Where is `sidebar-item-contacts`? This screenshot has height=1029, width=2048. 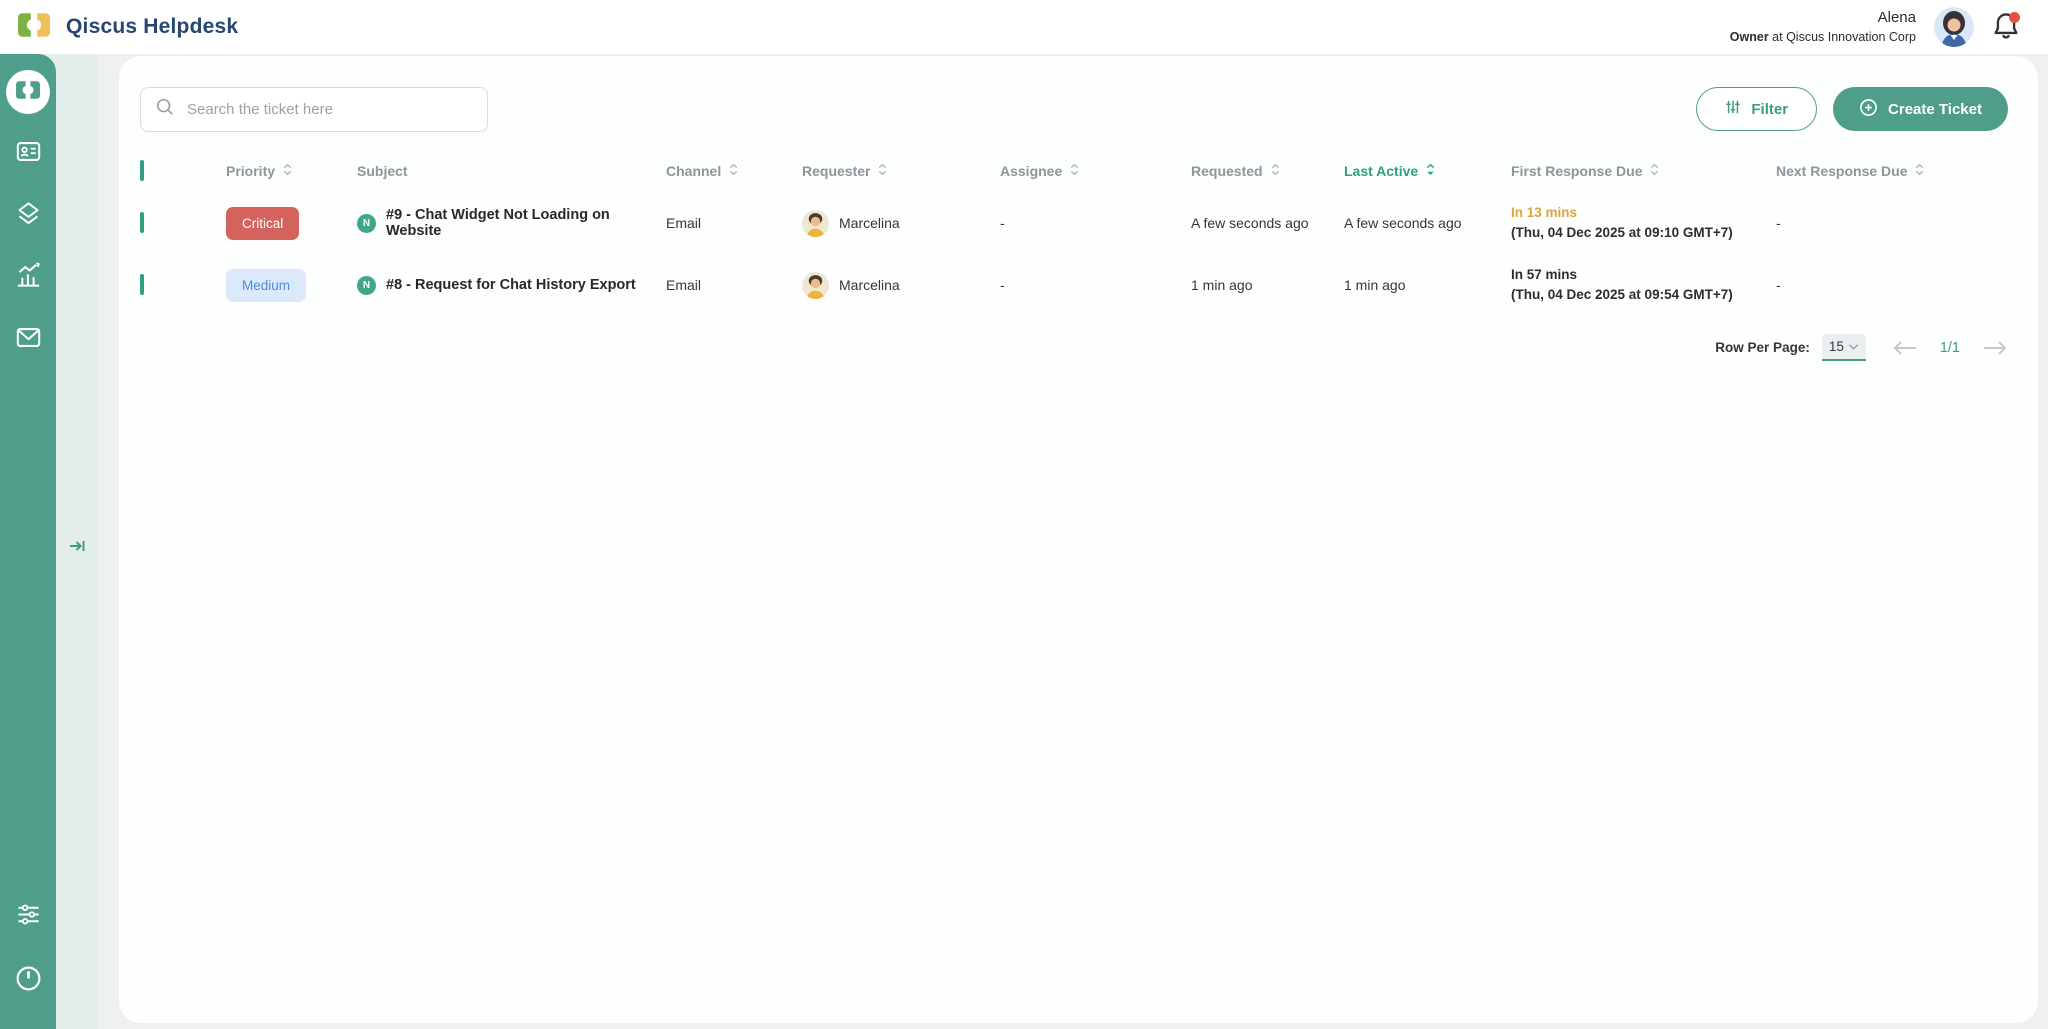
sidebar-item-contacts is located at coordinates (28, 154).